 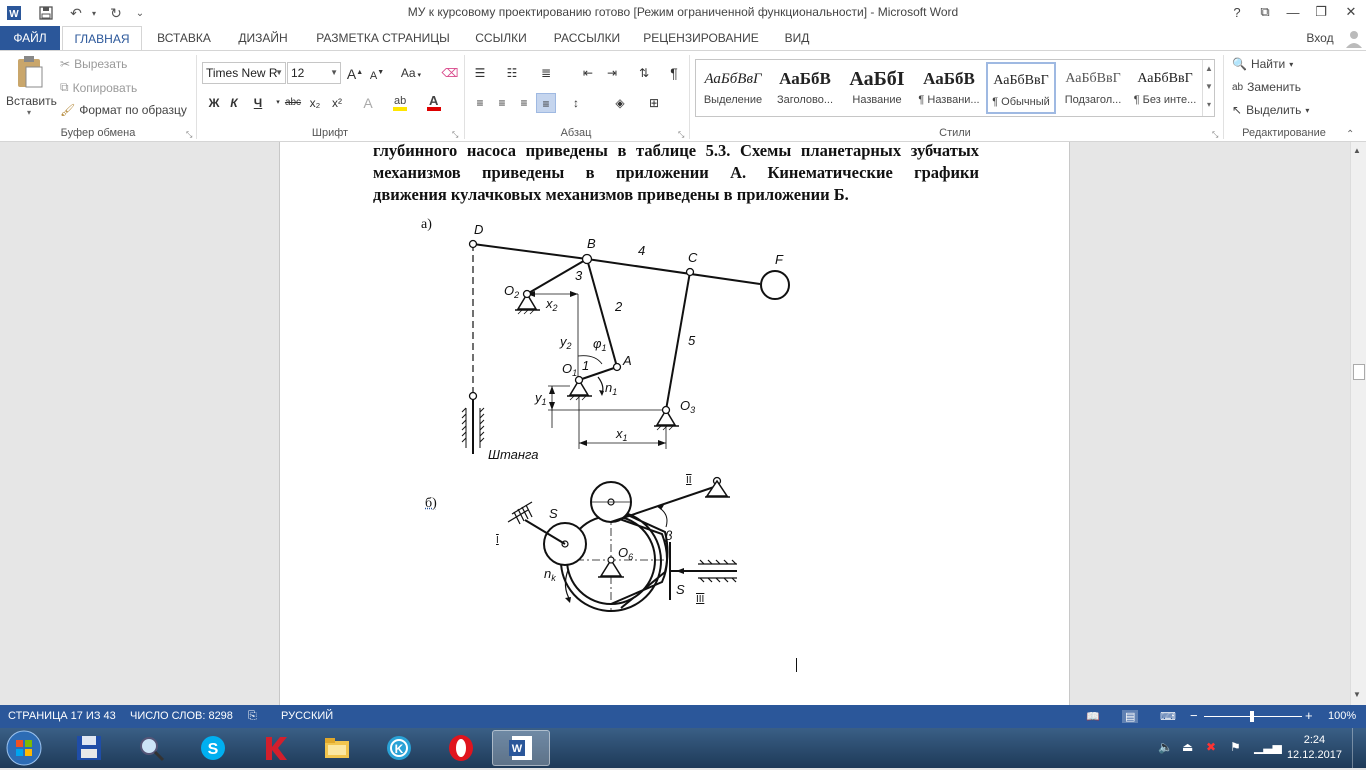 What do you see at coordinates (501, 38) in the screenshot?
I see `tab-references: ССЫЛКИ` at bounding box center [501, 38].